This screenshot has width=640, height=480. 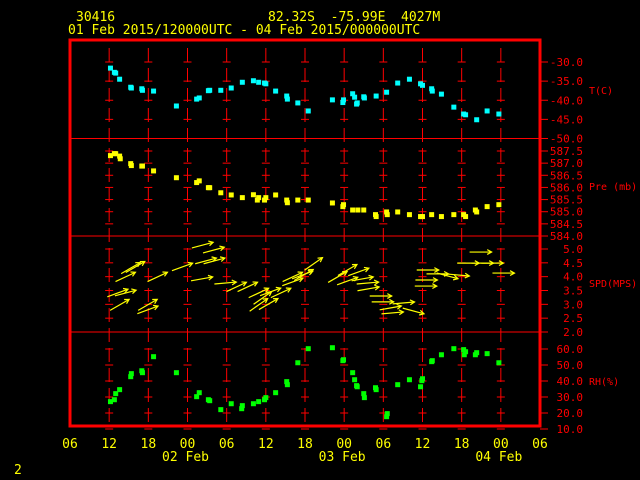 I want to click on y-tick-label: 585.0, so click(x=566, y=212).